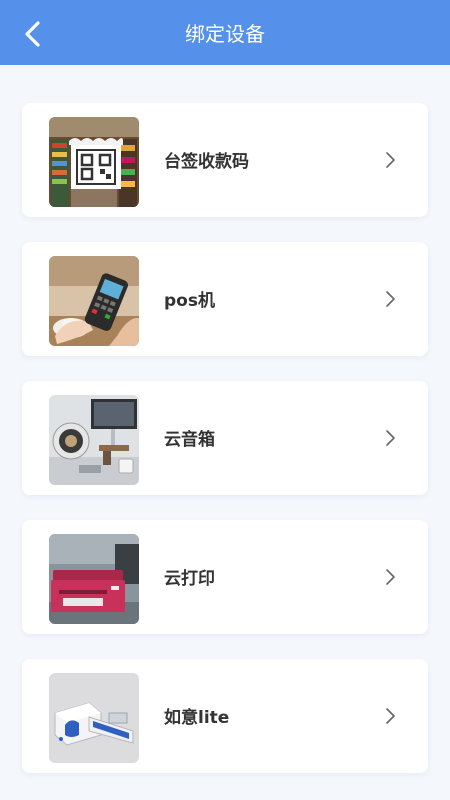 The height and width of the screenshot is (800, 450). I want to click on device-label: 云音箱, so click(189, 440).